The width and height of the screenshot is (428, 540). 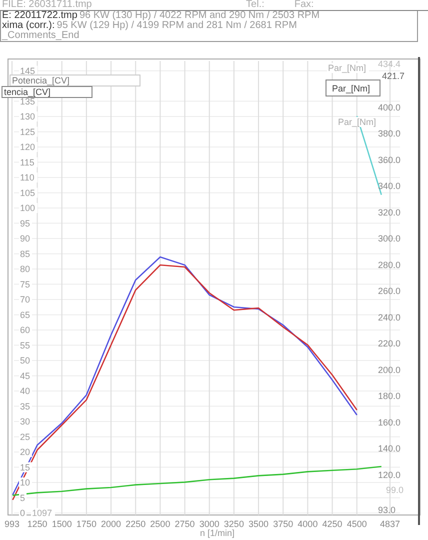 What do you see at coordinates (42, 513) in the screenshot?
I see `axis-label: 1097` at bounding box center [42, 513].